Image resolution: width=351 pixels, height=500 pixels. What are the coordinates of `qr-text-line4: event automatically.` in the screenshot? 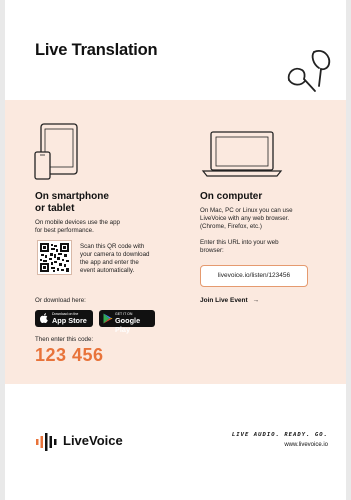 It's located at (107, 270).